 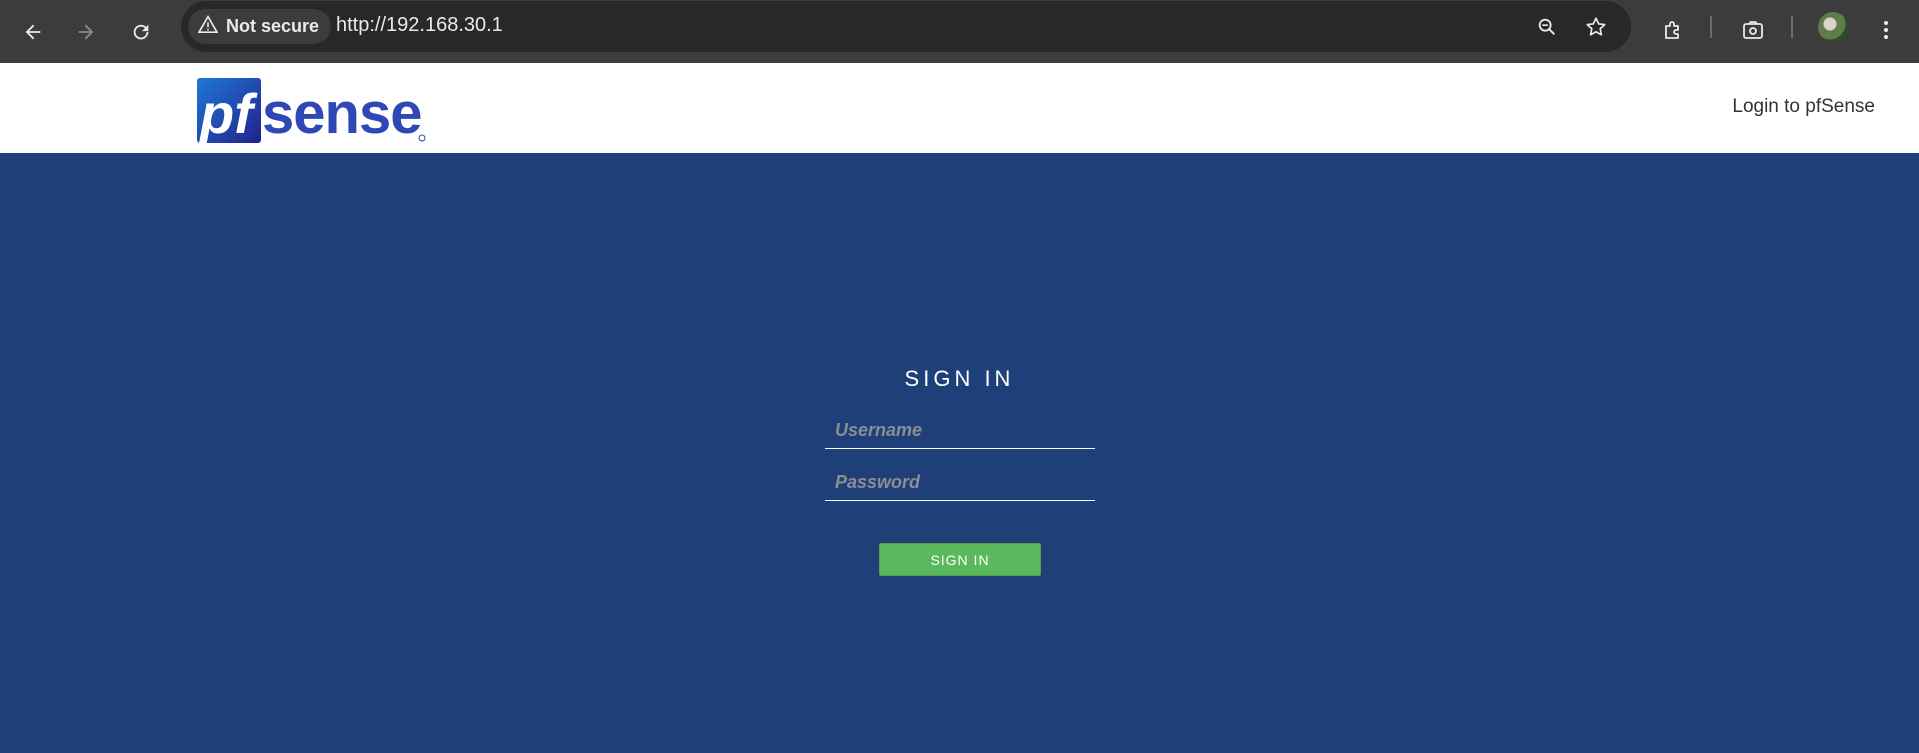 I want to click on username-input, so click(x=960, y=431).